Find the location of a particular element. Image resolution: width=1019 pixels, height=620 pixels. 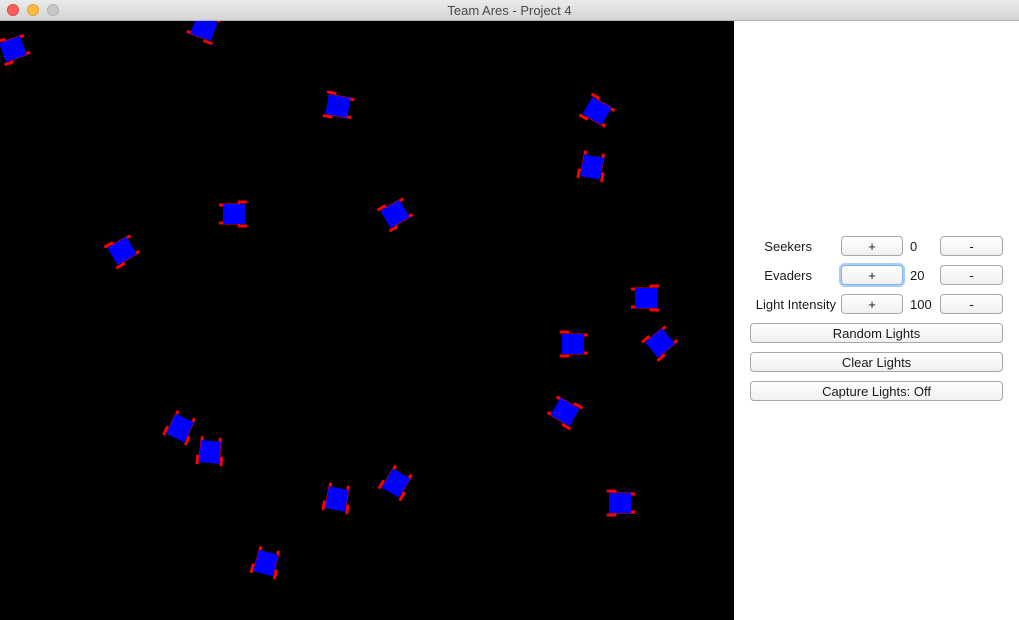

evaders-plus-button: + is located at coordinates (872, 275).